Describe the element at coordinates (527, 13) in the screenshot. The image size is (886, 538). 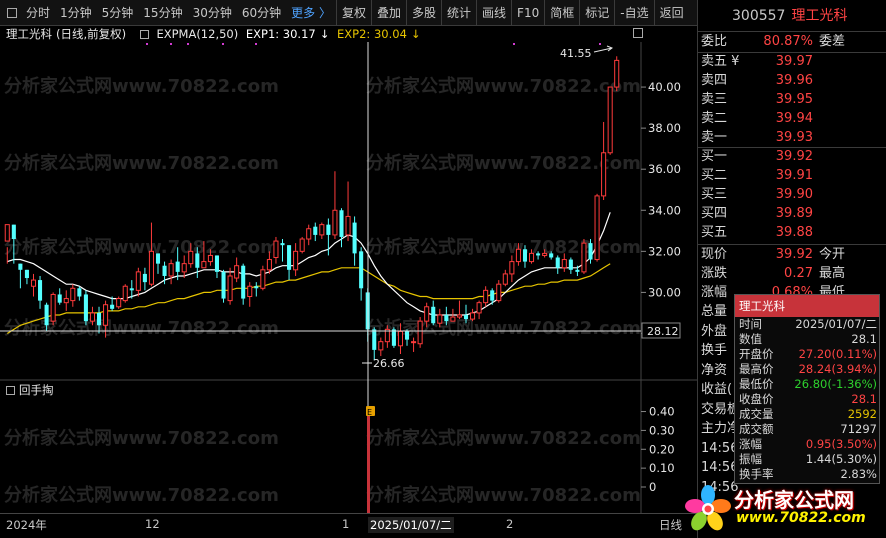
I see `f10-button: F10` at that location.